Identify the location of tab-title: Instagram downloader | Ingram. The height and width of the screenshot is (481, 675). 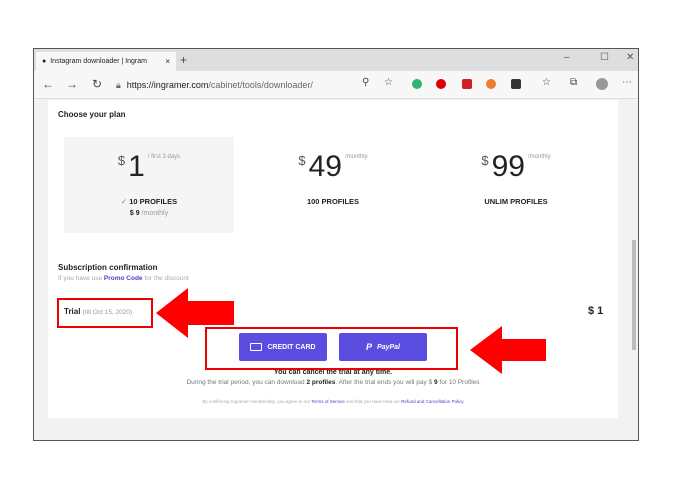
(98, 61).